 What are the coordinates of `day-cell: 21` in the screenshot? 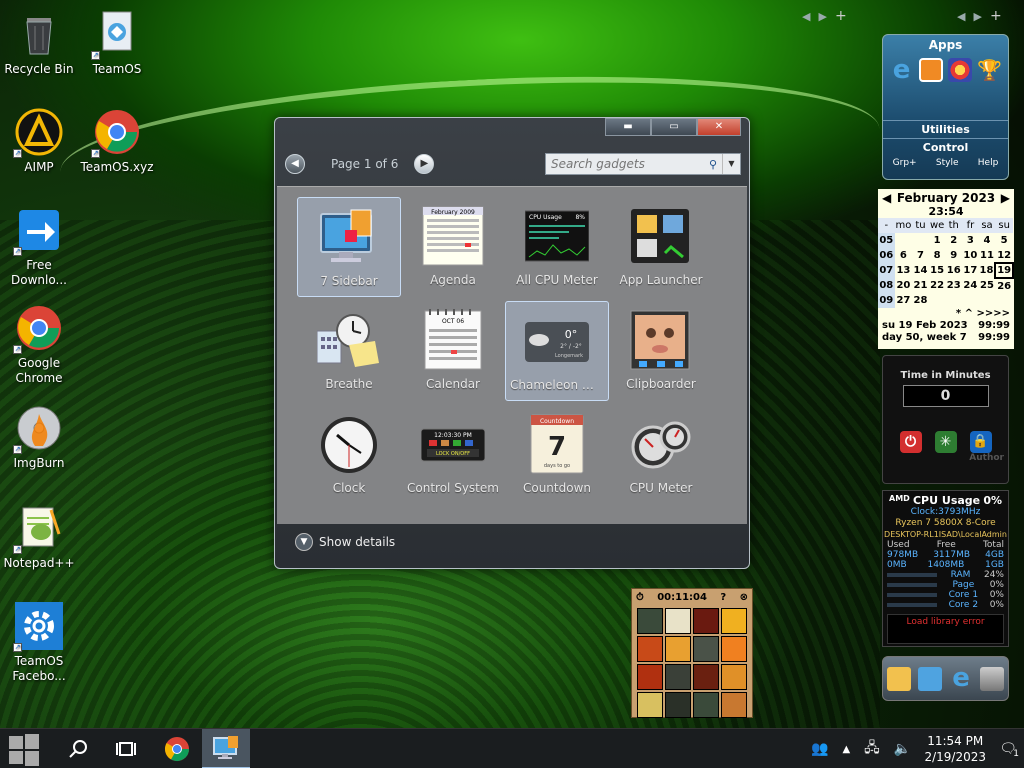 It's located at (920, 285).